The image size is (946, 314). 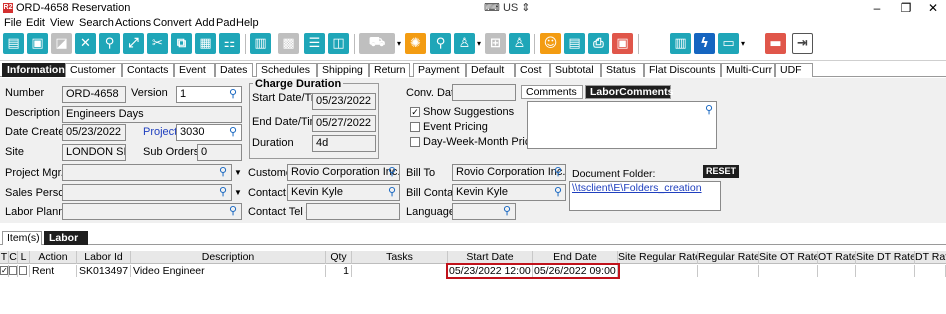 I want to click on tab-default: Default, so click(x=490, y=70).